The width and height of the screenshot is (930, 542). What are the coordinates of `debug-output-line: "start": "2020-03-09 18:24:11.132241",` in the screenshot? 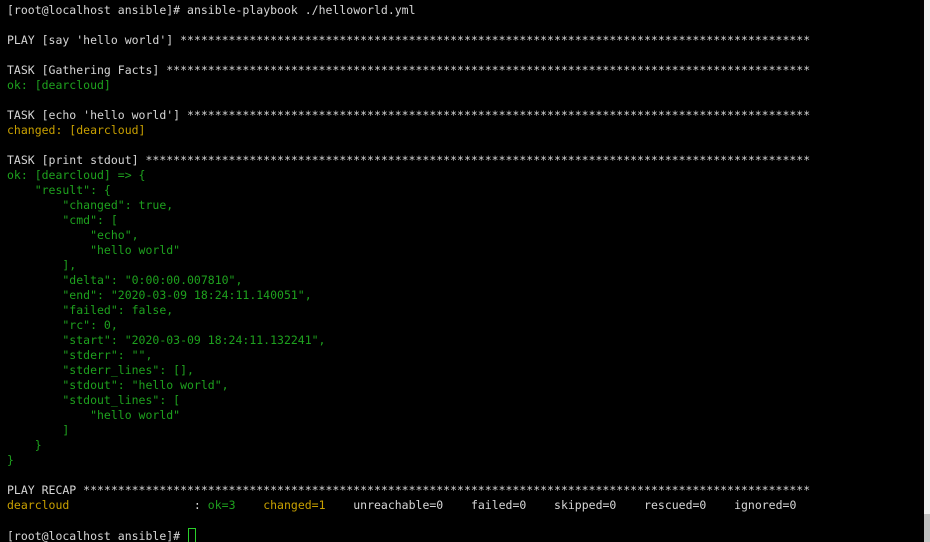 It's located at (166, 340).